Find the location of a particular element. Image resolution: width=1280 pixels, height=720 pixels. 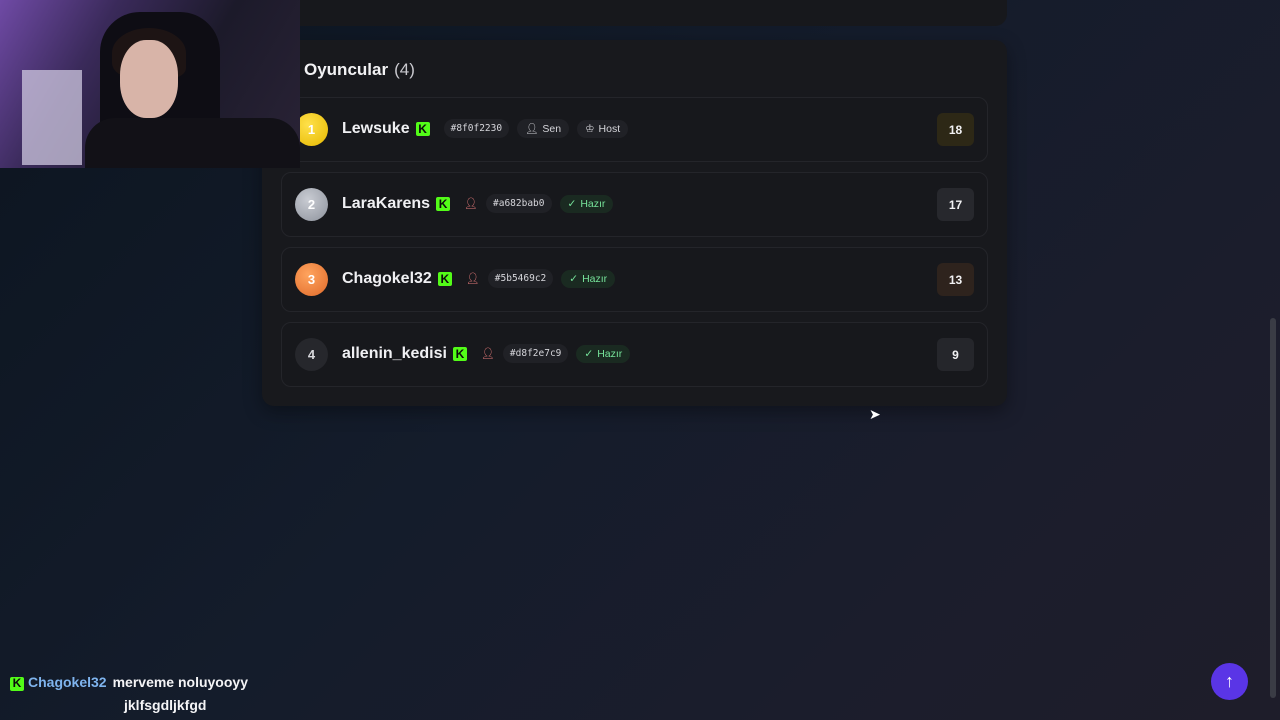

rank-badge: 4 is located at coordinates (311, 354).